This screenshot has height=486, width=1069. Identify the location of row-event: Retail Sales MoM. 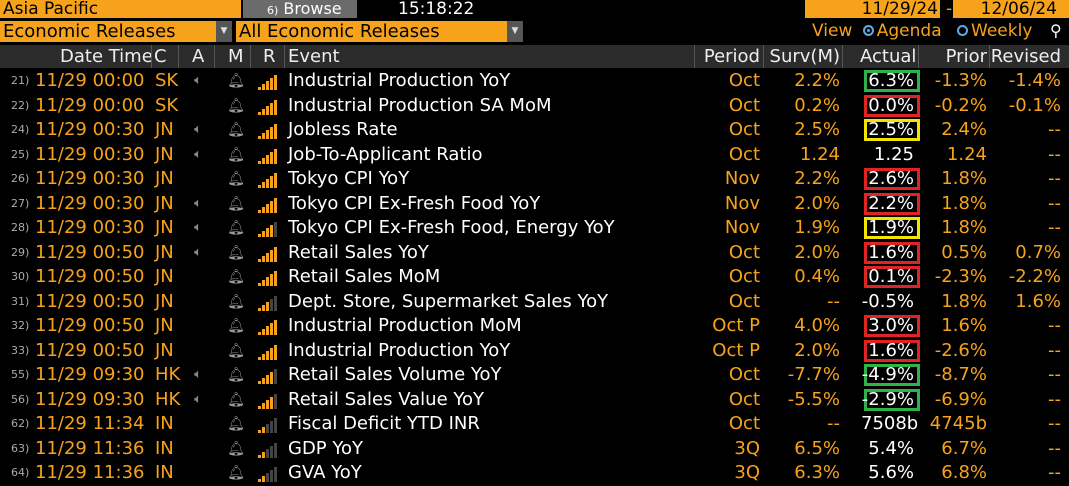
(364, 277).